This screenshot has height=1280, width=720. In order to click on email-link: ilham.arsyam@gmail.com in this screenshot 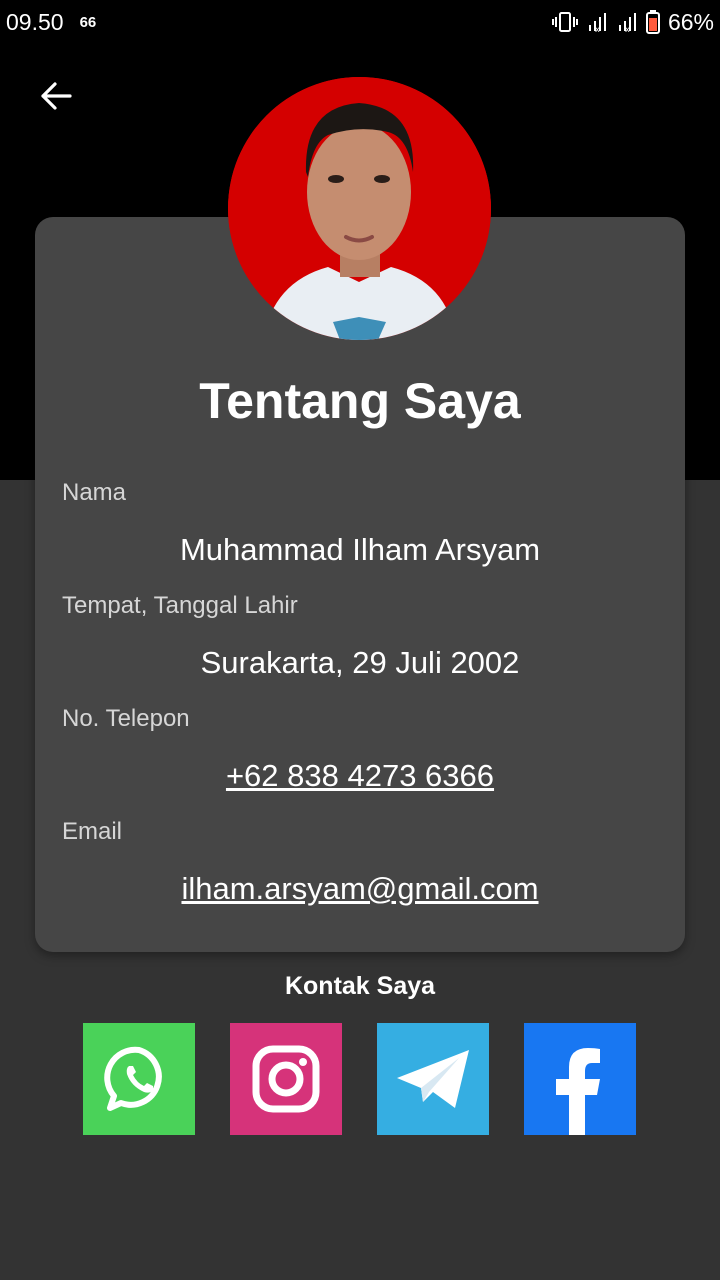, I will do `click(359, 888)`.